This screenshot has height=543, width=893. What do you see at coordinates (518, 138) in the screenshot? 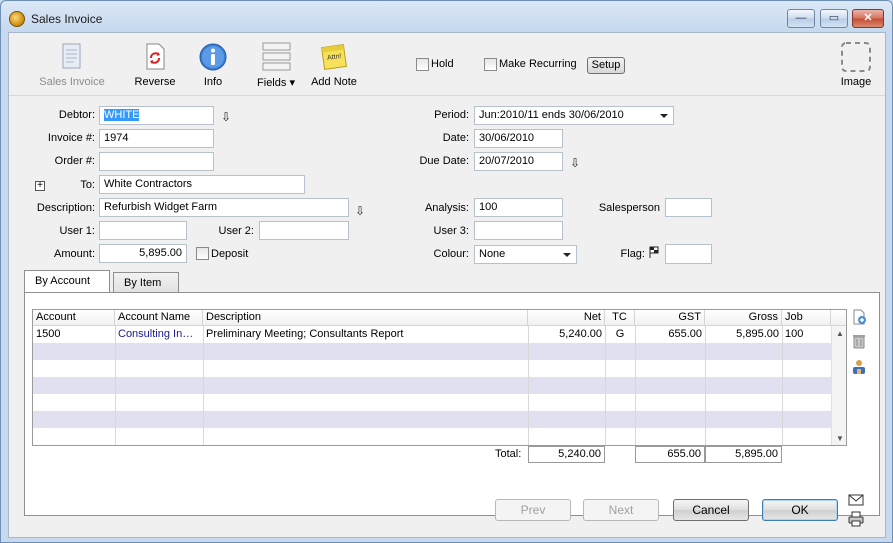
I see `date-field: 30/06/2010` at bounding box center [518, 138].